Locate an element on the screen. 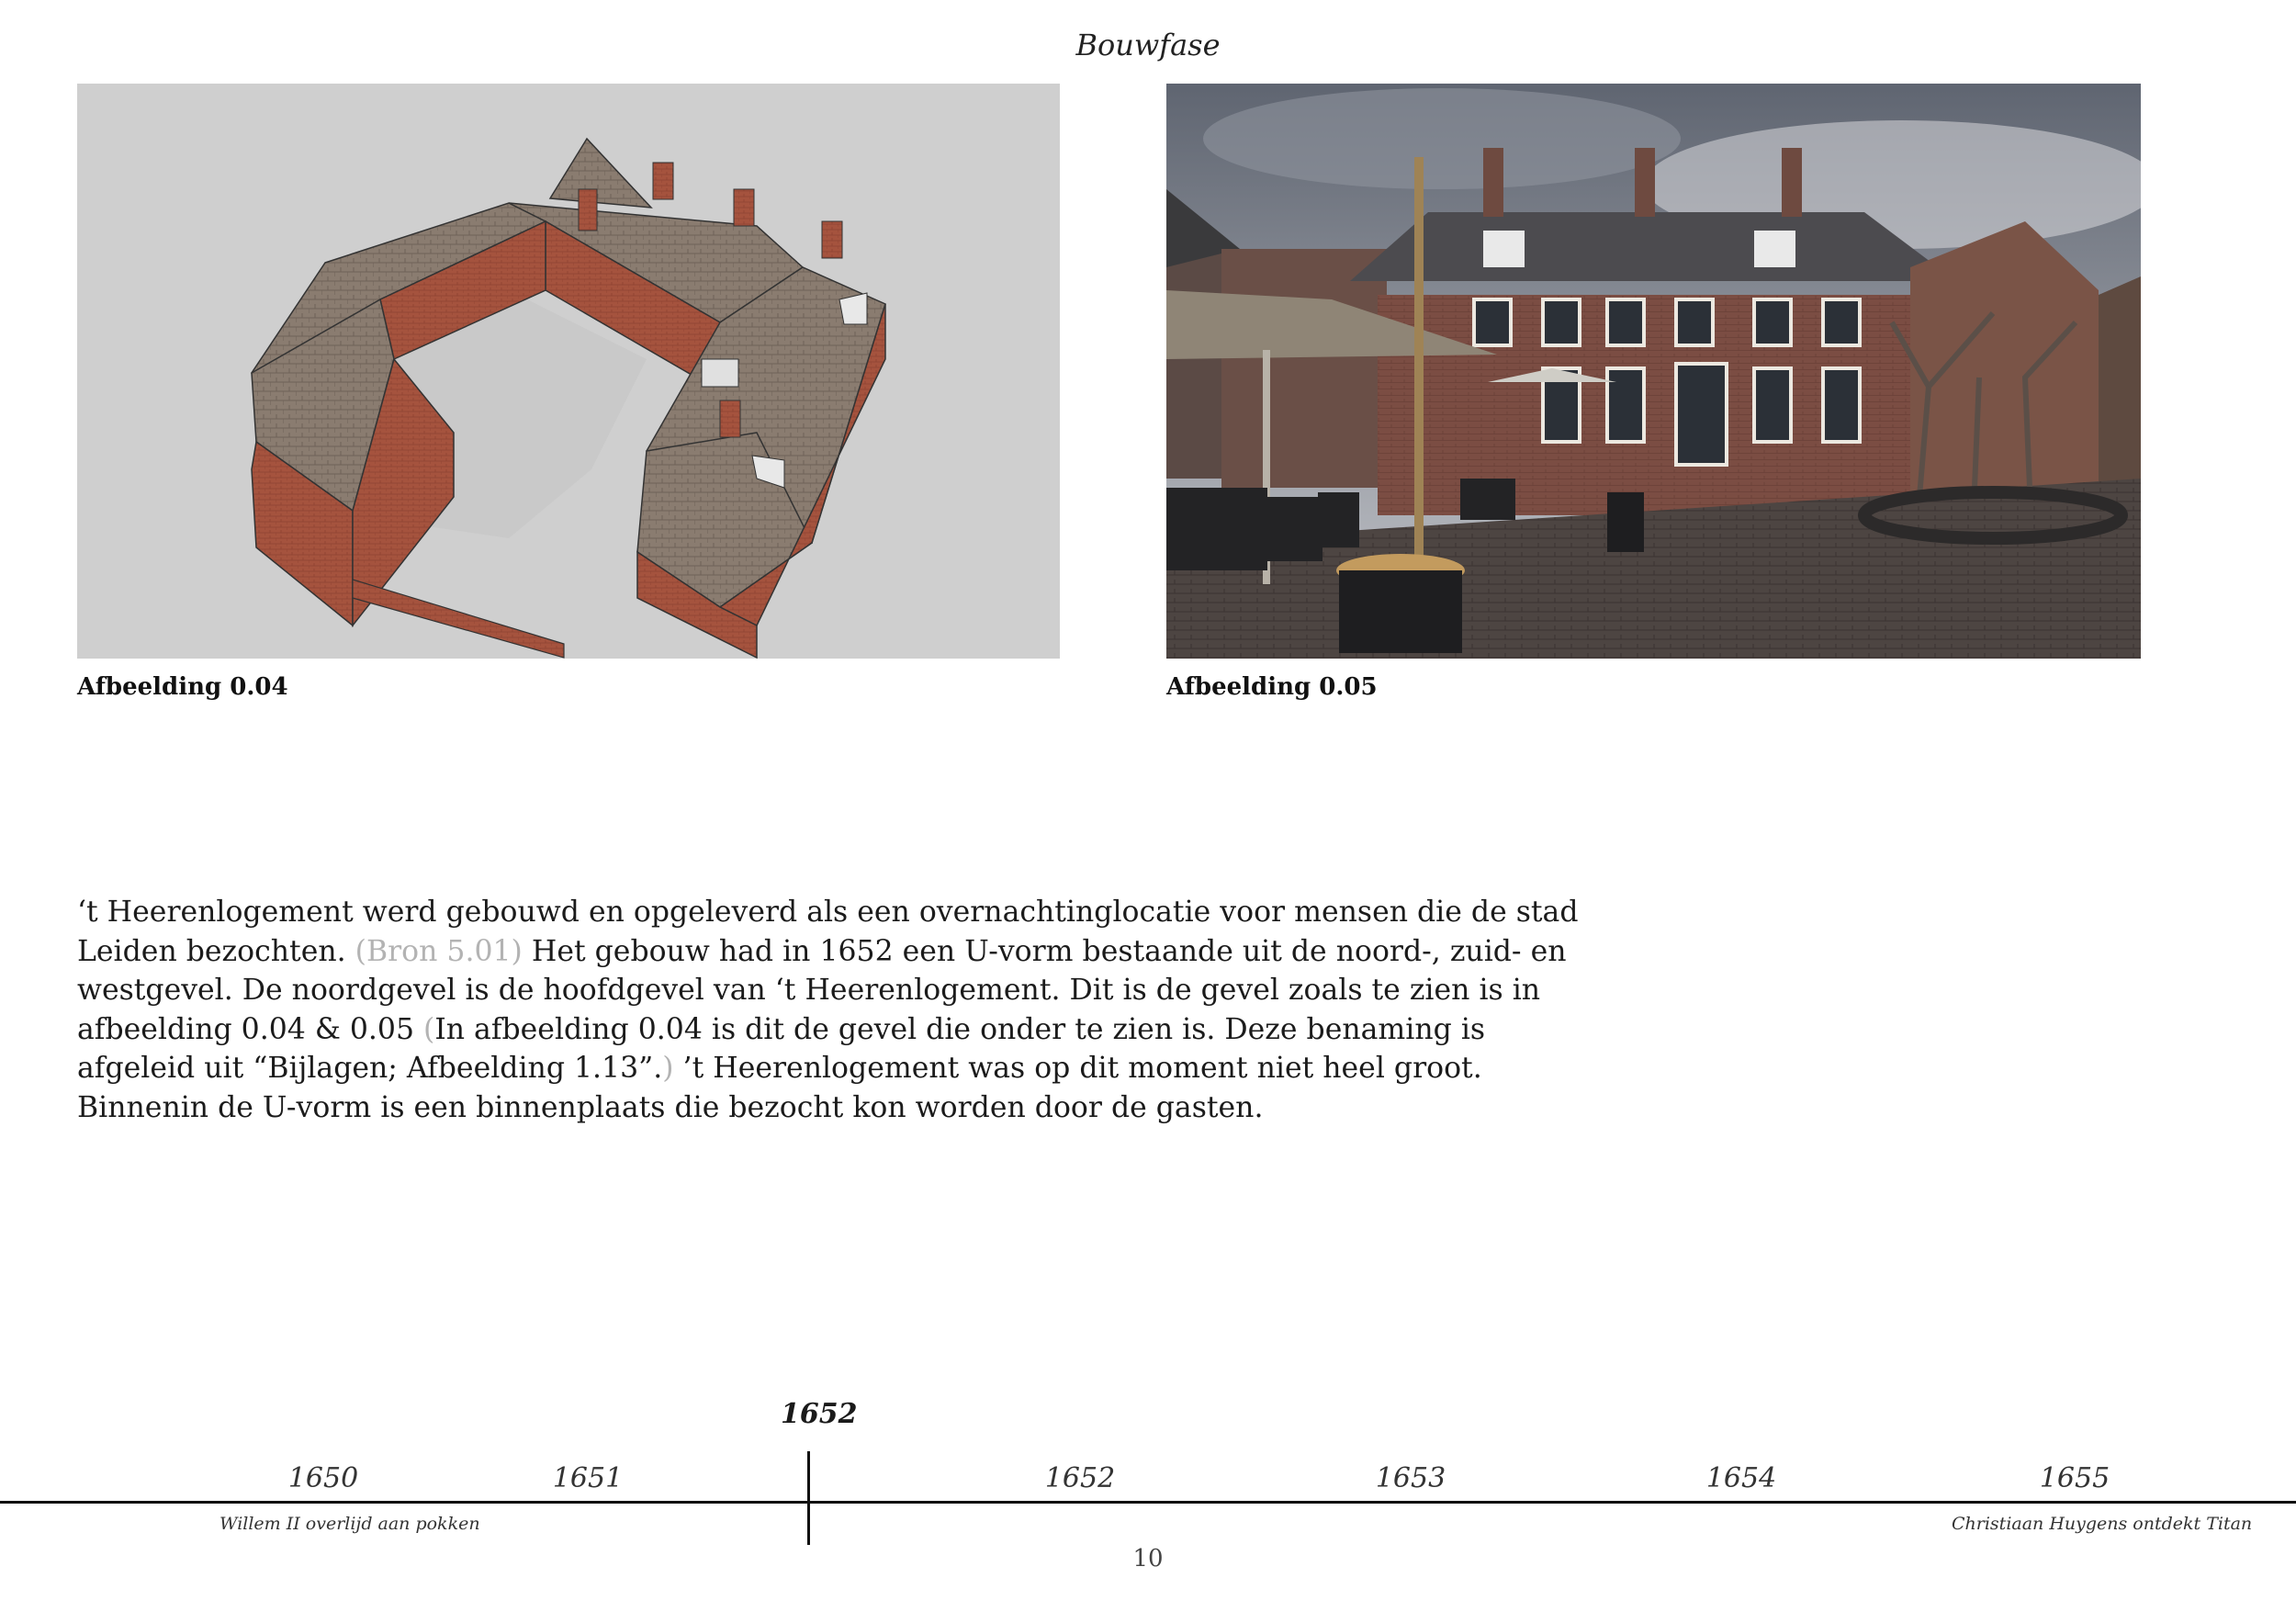  building-model-illustration is located at coordinates (568, 398).